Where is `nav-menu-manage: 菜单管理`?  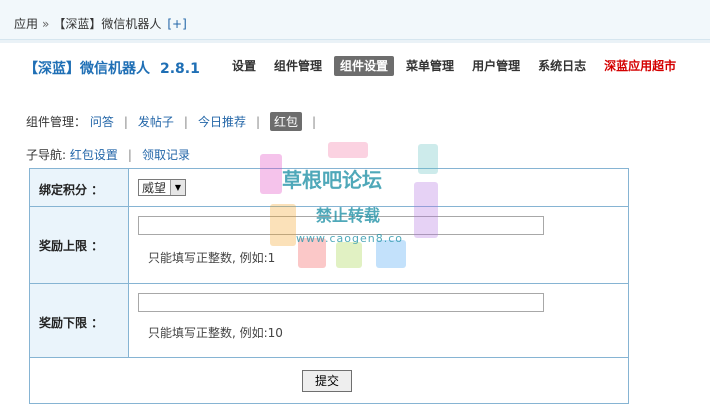 nav-menu-manage: 菜单管理 is located at coordinates (430, 66).